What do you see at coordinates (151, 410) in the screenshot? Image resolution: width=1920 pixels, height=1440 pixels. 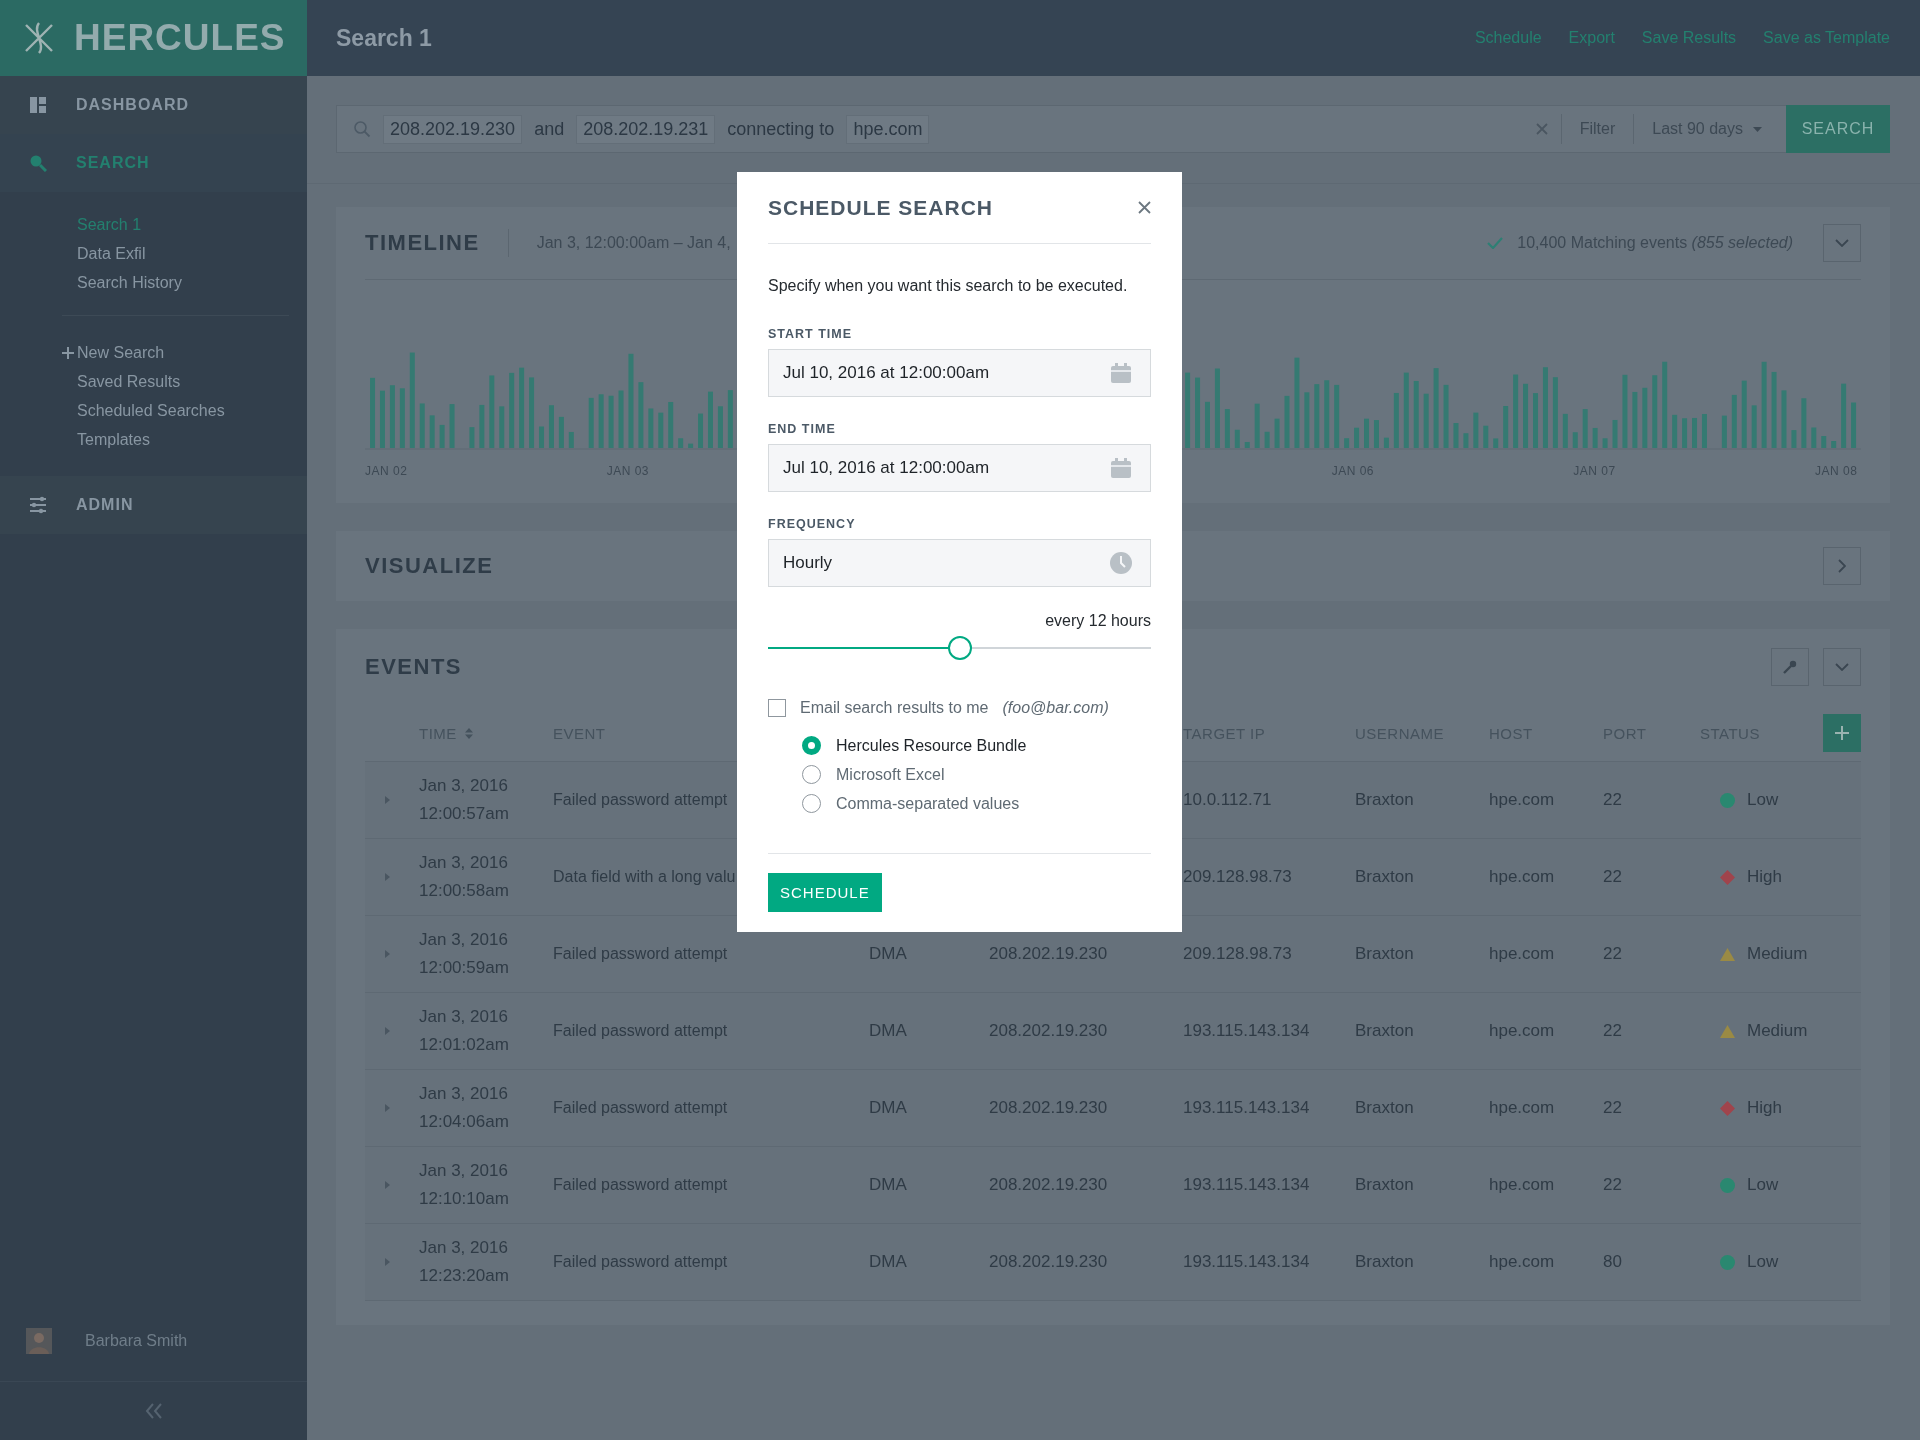 I see `sidebar-link: Scheduled Searches` at bounding box center [151, 410].